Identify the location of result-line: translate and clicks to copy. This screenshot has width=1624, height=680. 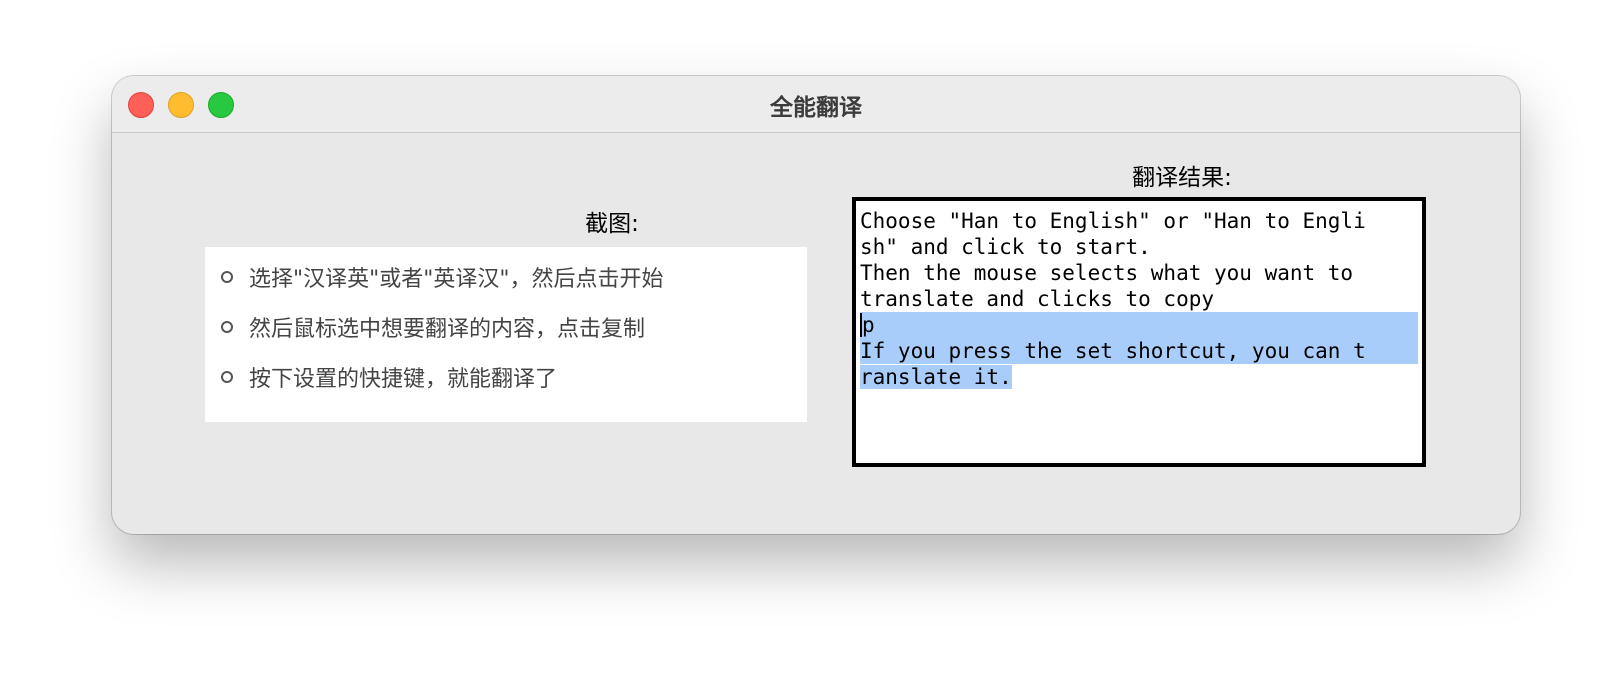
(1037, 299).